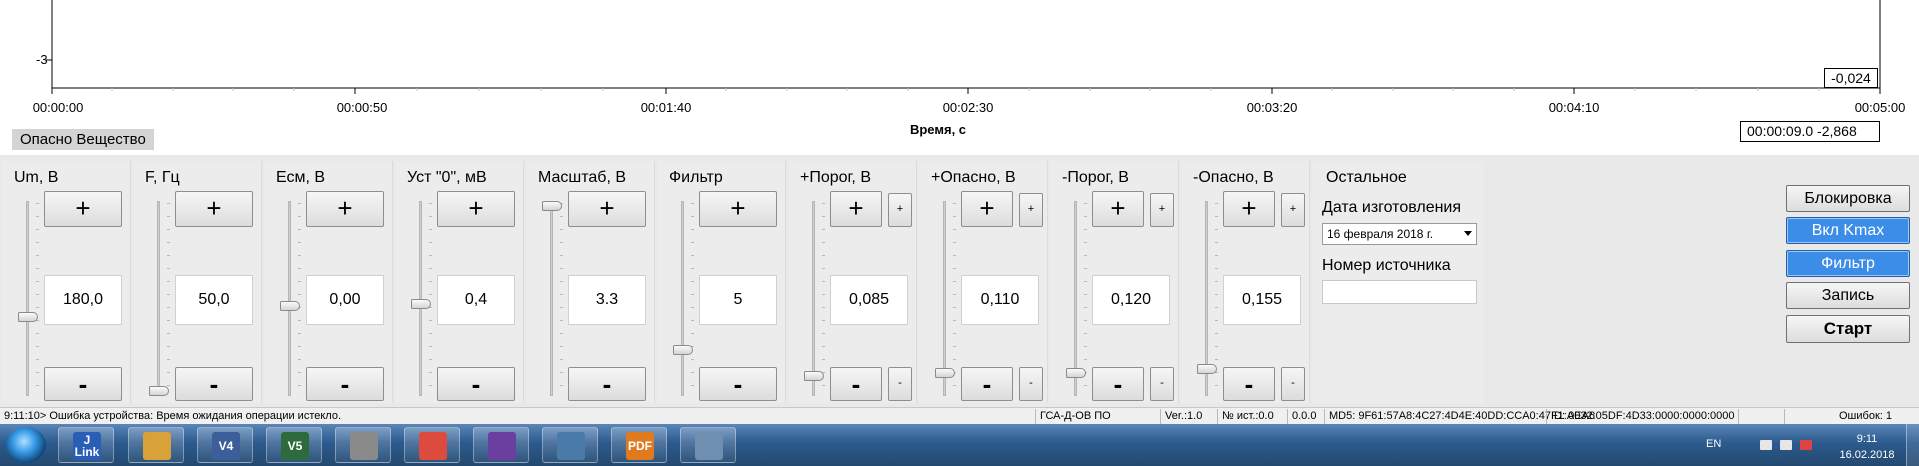 This screenshot has width=1919, height=466. Describe the element at coordinates (1000, 300) in the screenshot. I see `value-field: 0,110` at that location.